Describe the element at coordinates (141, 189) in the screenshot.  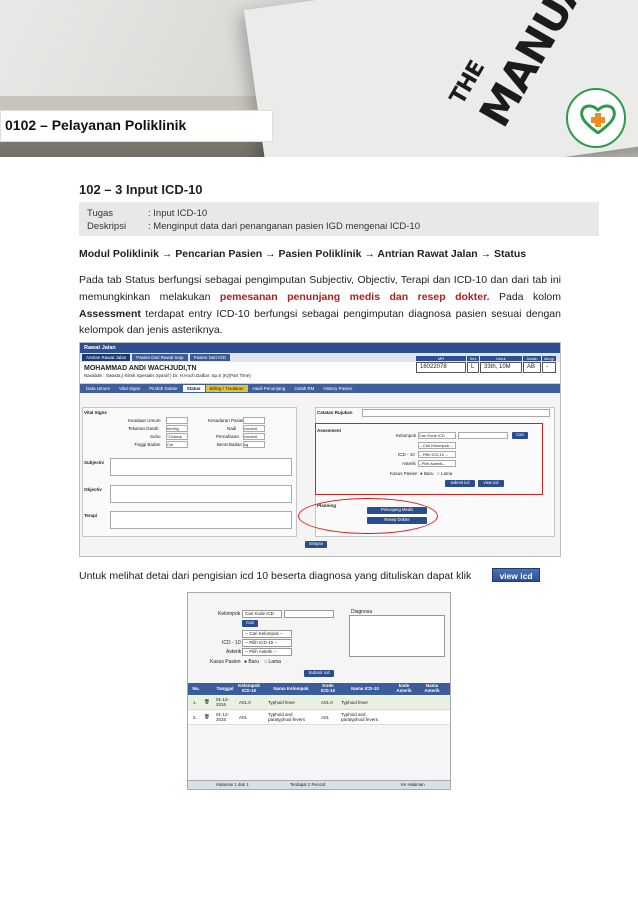
I see `page-heading: 102 – 3 Input ICD-10` at that location.